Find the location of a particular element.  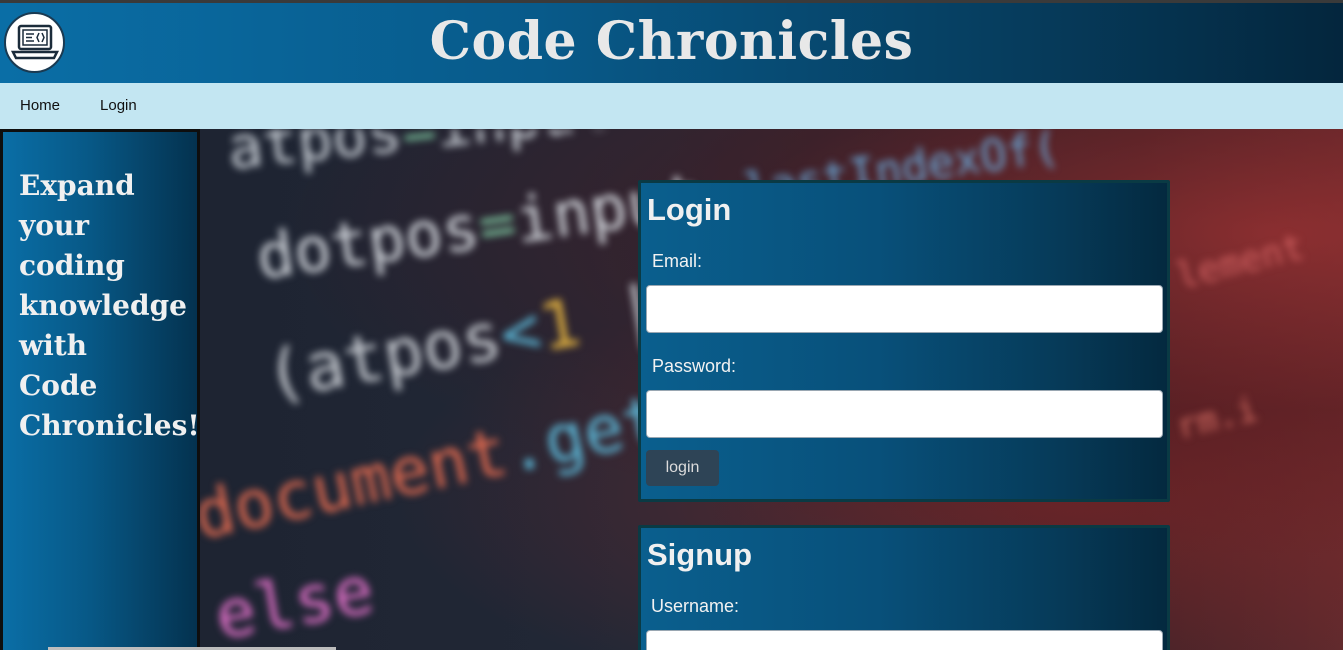

email-field is located at coordinates (904, 309).